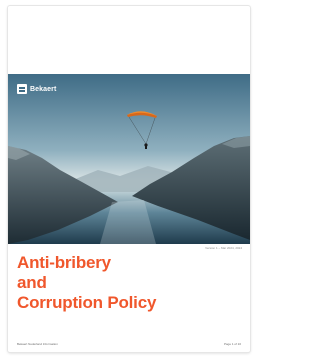 Image resolution: width=320 pixels, height=358 pixels. What do you see at coordinates (22, 89) in the screenshot?
I see `bekaert-logo-icon` at bounding box center [22, 89].